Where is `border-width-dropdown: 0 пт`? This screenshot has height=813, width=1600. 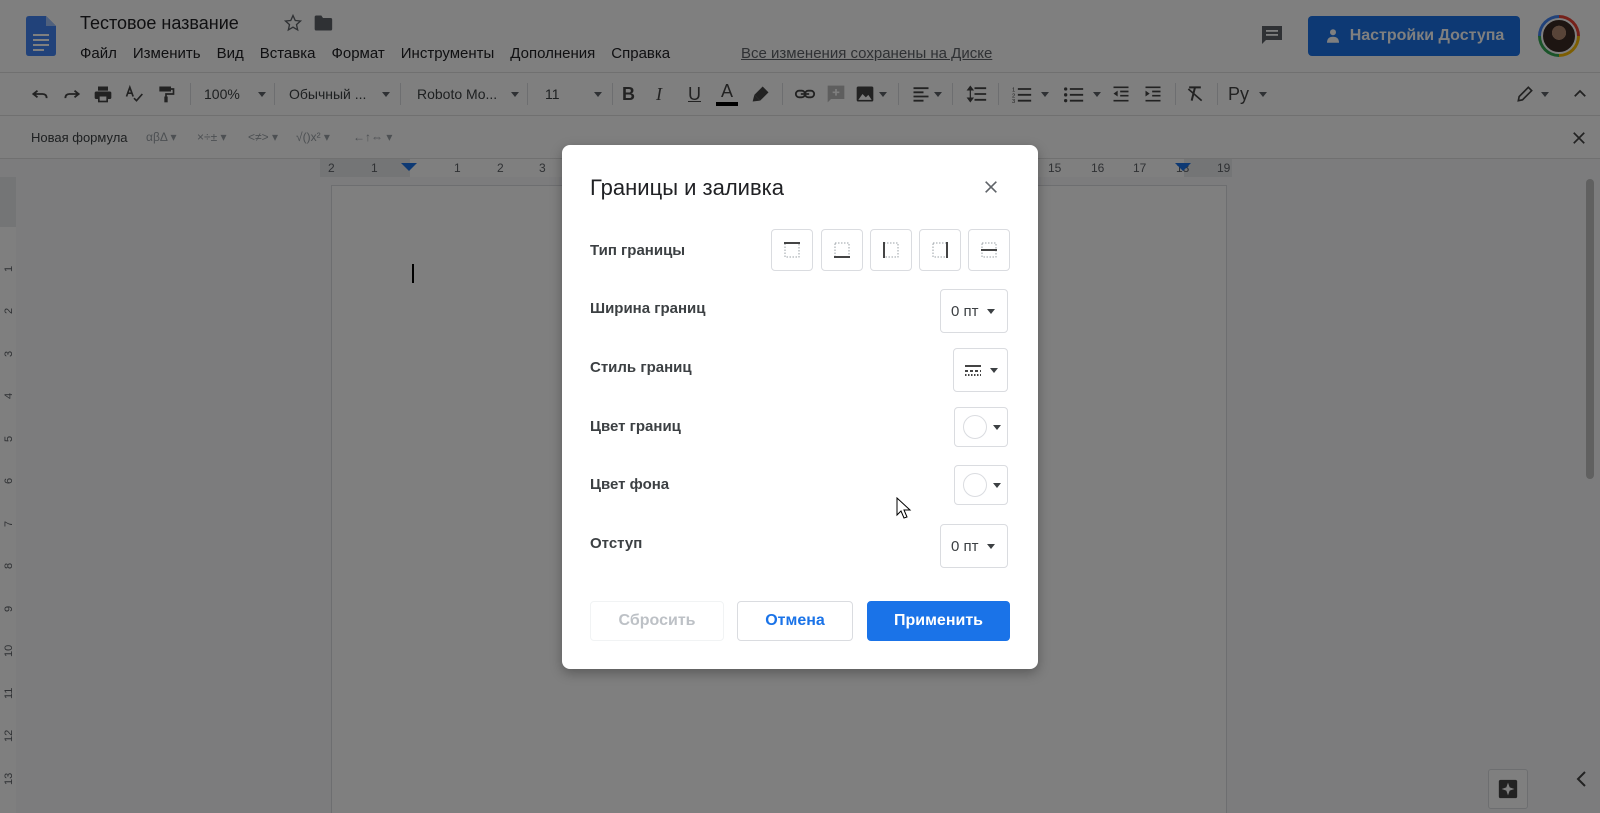 border-width-dropdown: 0 пт is located at coordinates (974, 311).